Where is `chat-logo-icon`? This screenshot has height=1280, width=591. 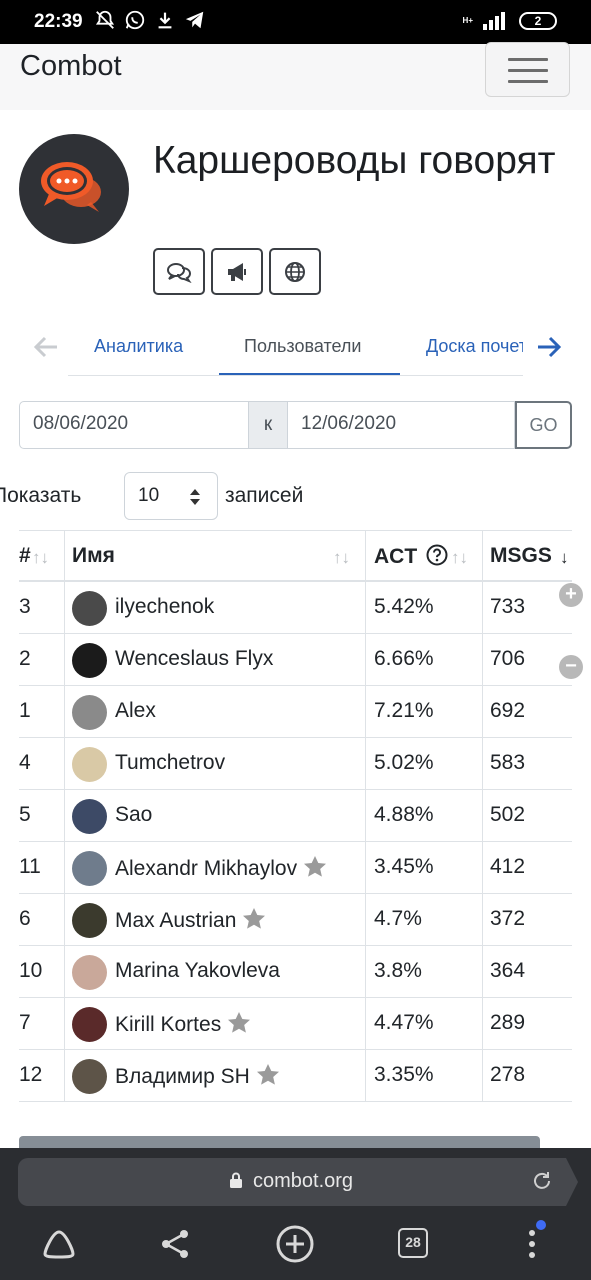
chat-logo-icon is located at coordinates (71, 187).